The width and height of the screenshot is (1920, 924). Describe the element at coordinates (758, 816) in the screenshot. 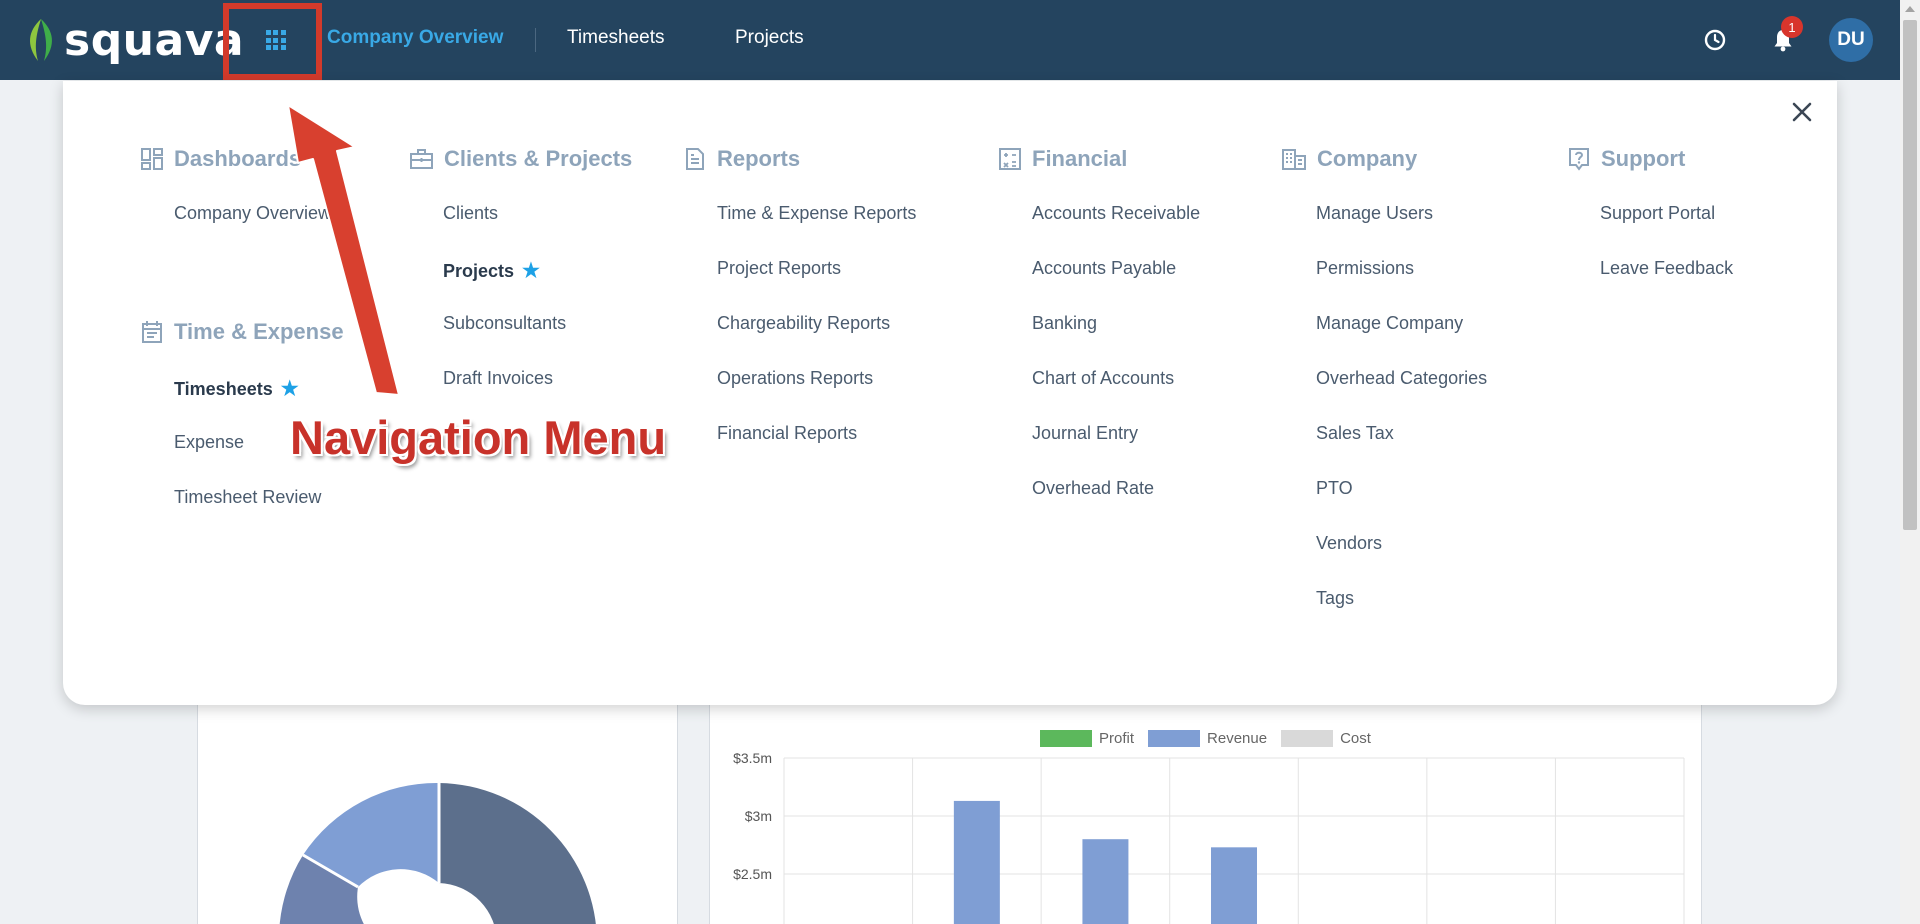

I see `y-tick-label: $3m` at that location.